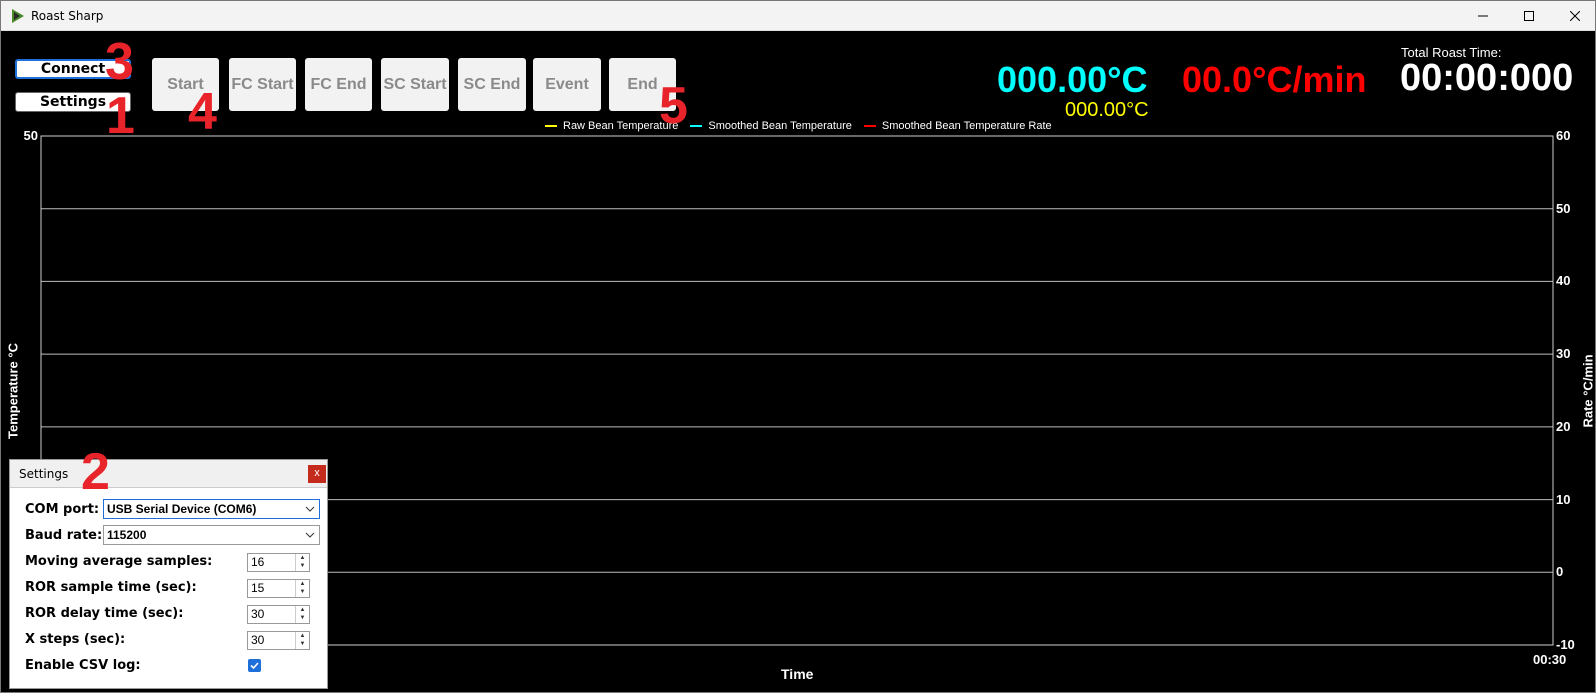 This screenshot has width=1596, height=693. I want to click on close-icon, so click(1575, 16).